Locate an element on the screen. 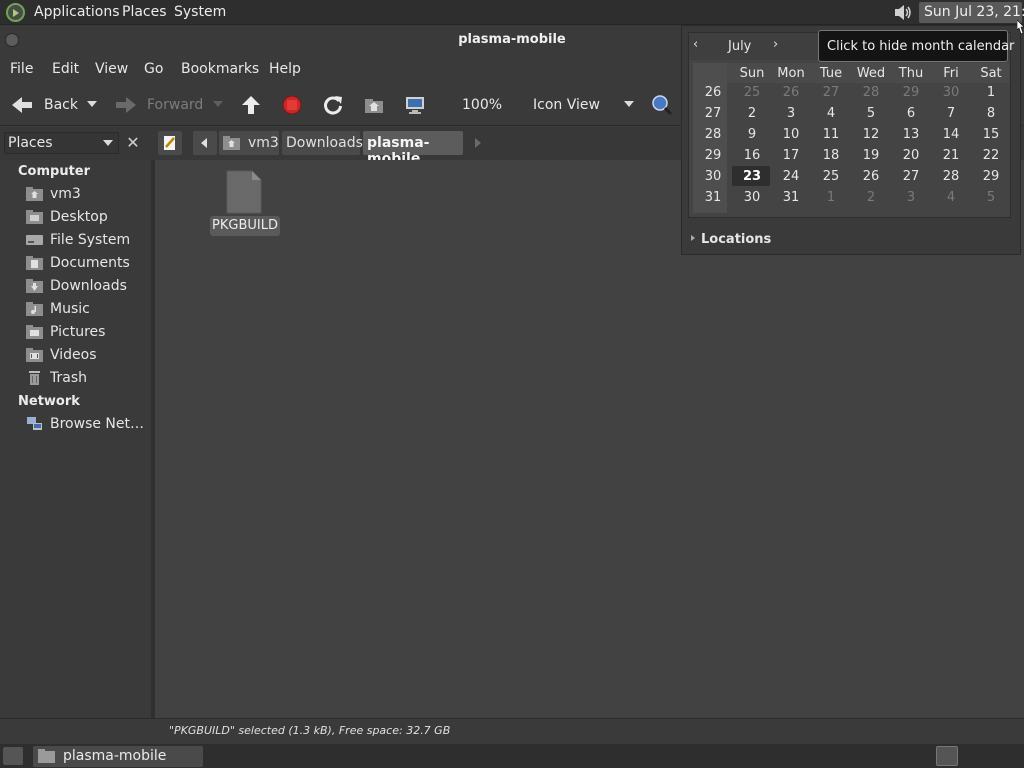 This screenshot has height=768, width=1024. stop-icon is located at coordinates (292, 105).